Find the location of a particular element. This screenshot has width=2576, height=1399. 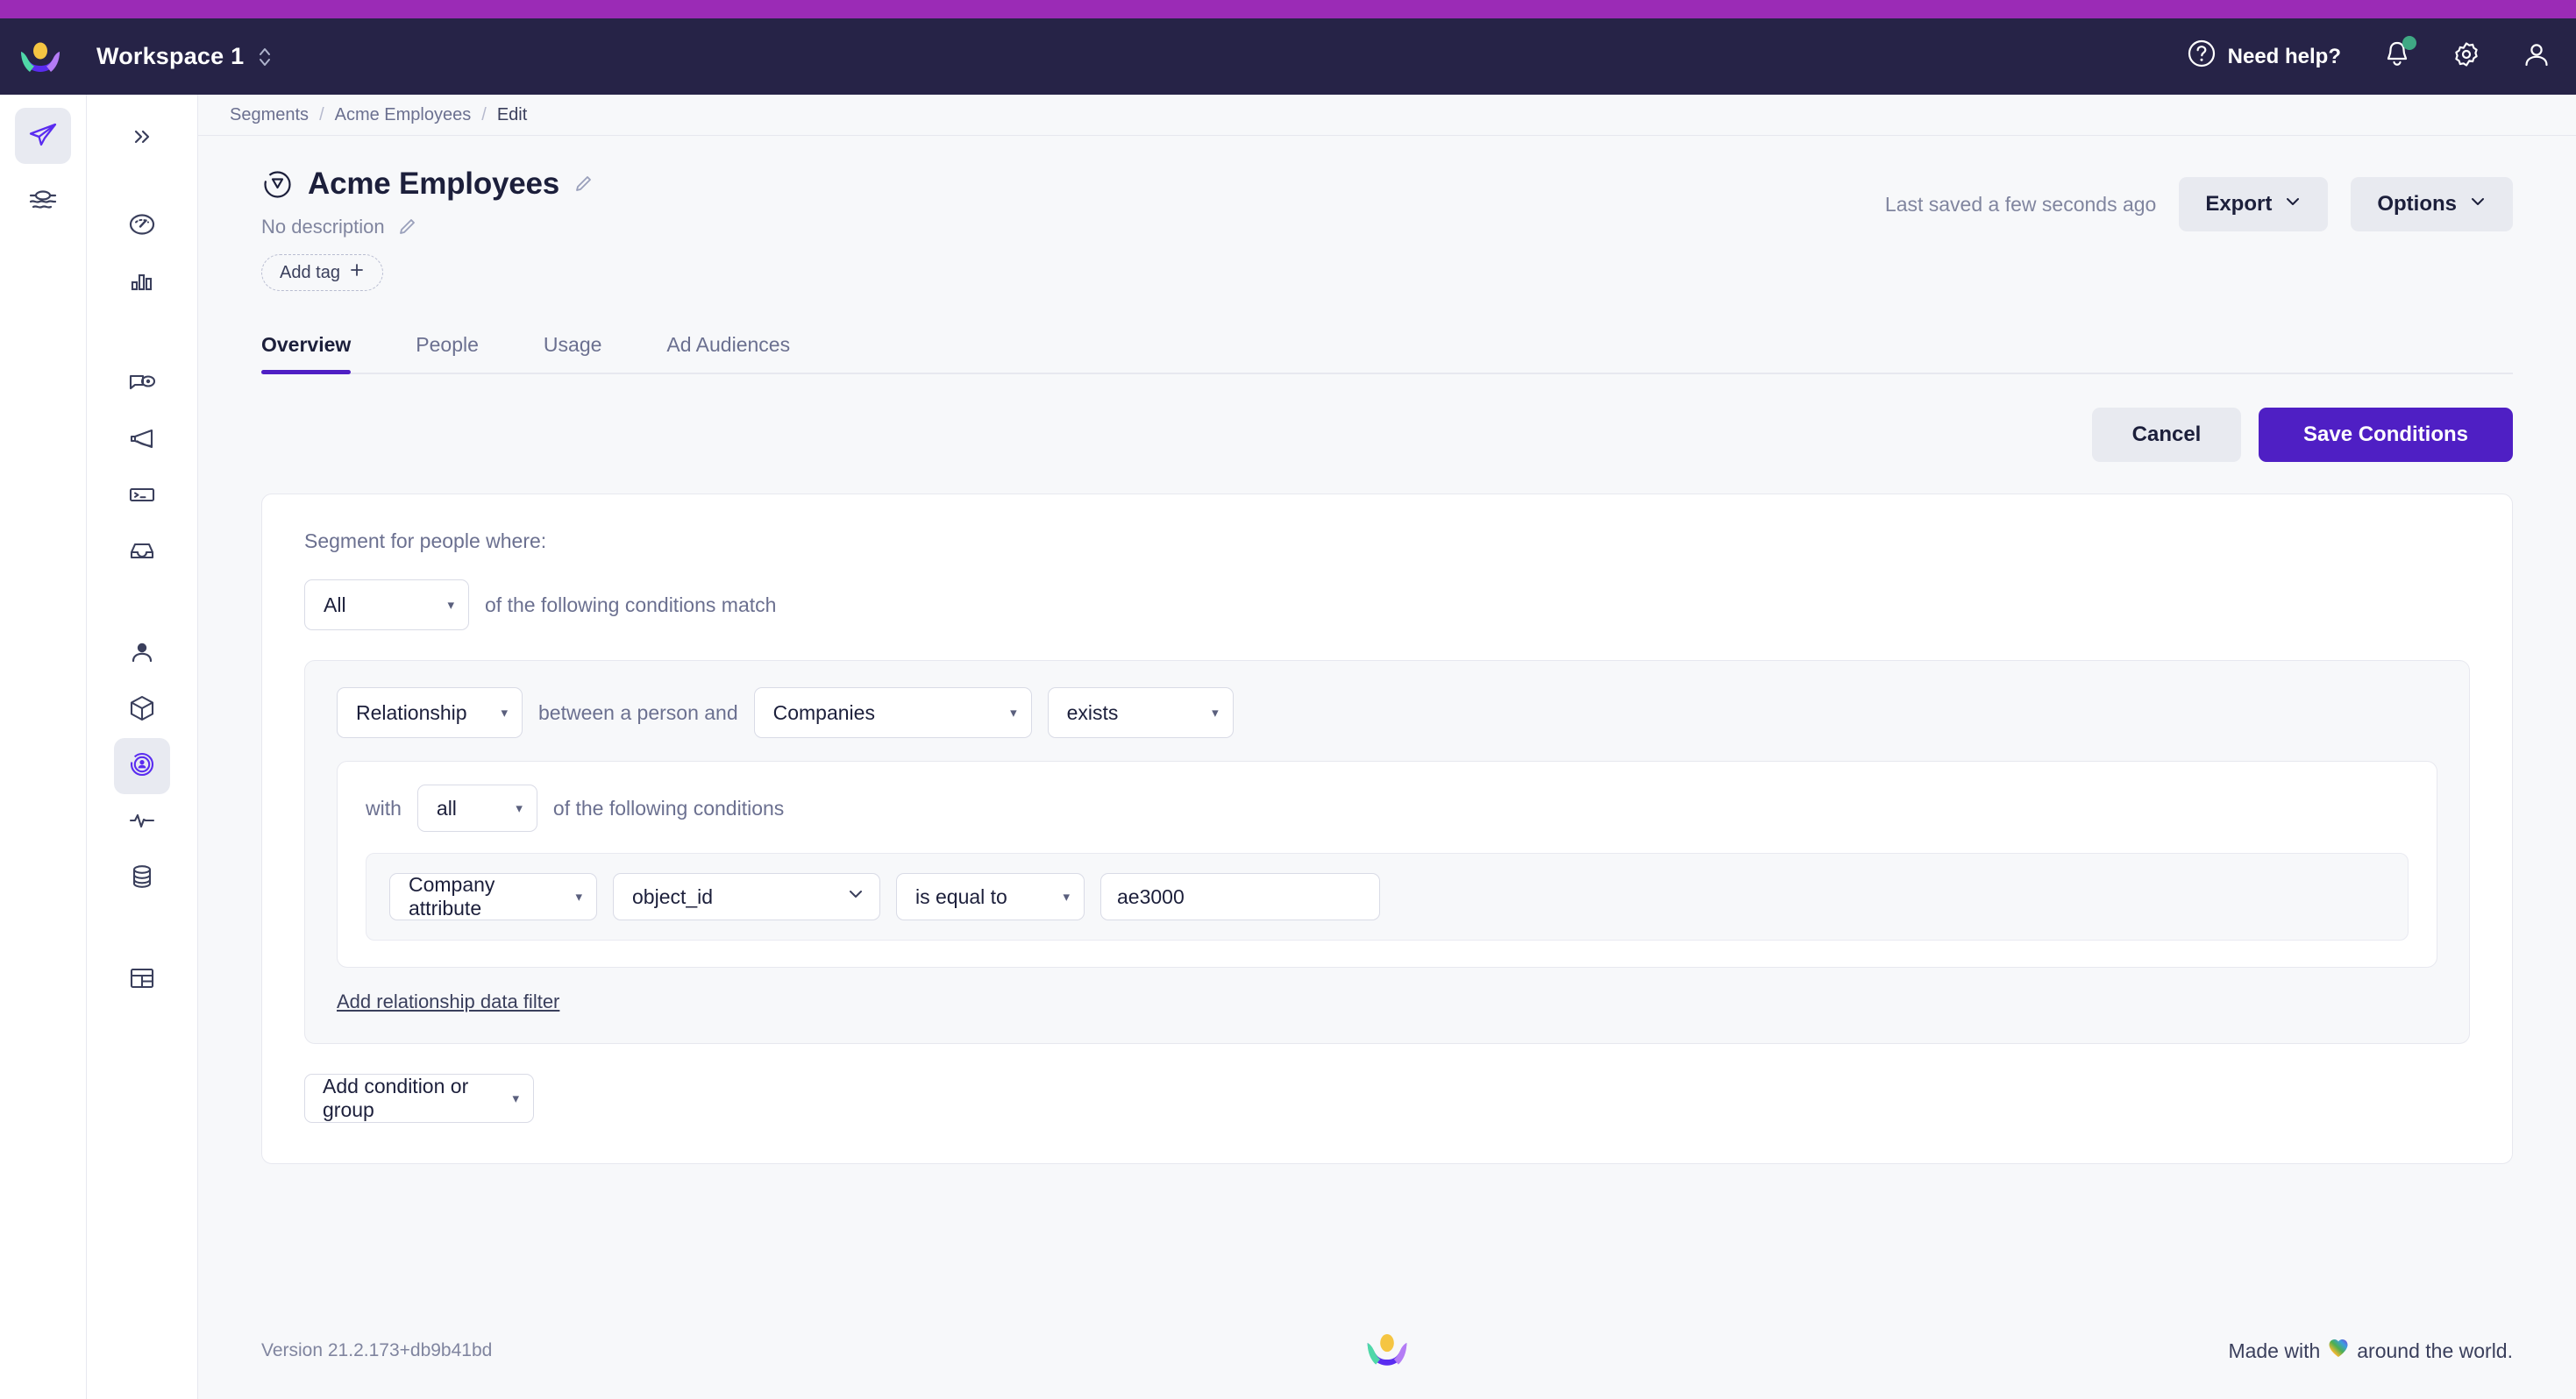

rail-item-objects is located at coordinates (142, 710).